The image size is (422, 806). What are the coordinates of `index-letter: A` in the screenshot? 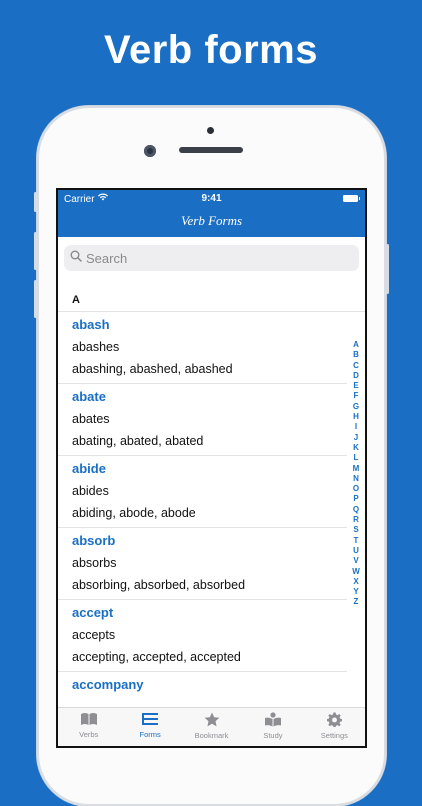 It's located at (356, 345).